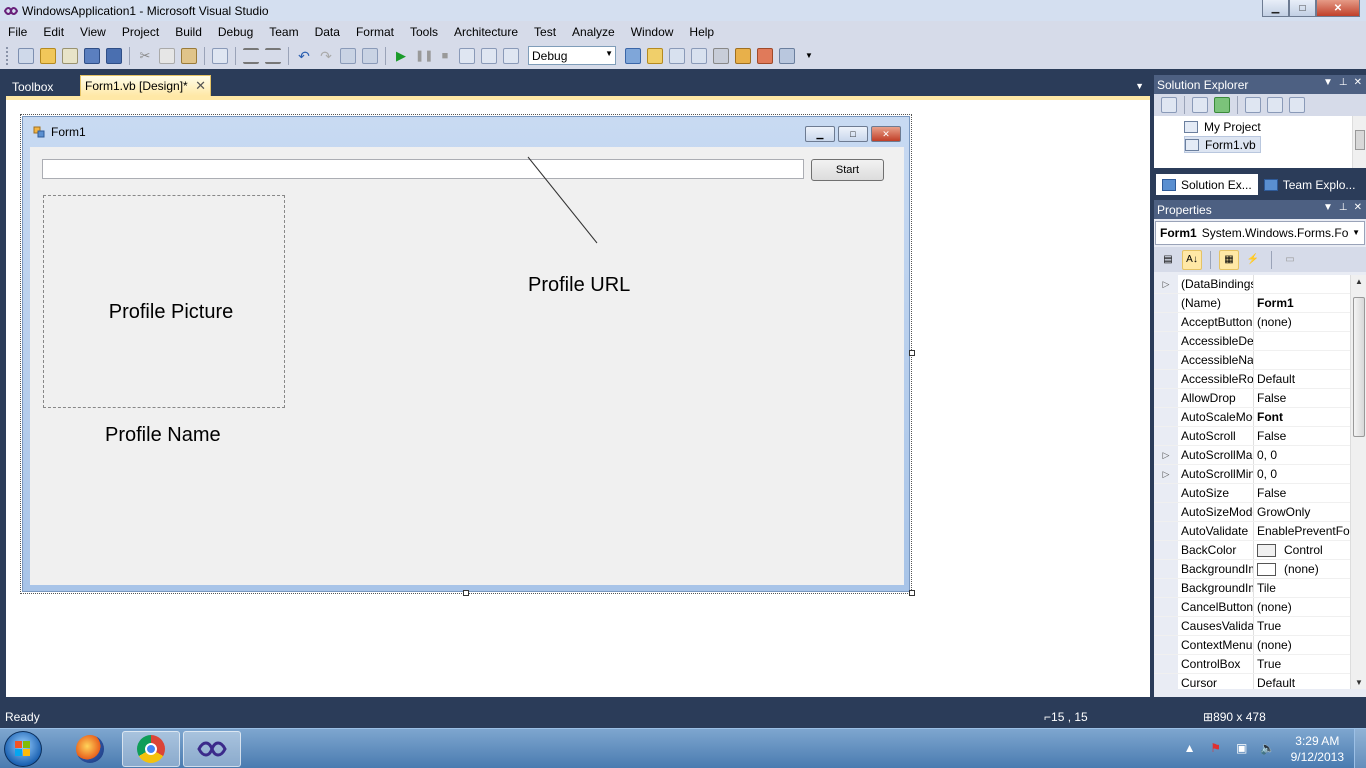  I want to click on tree-scrollbar, so click(1359, 142).